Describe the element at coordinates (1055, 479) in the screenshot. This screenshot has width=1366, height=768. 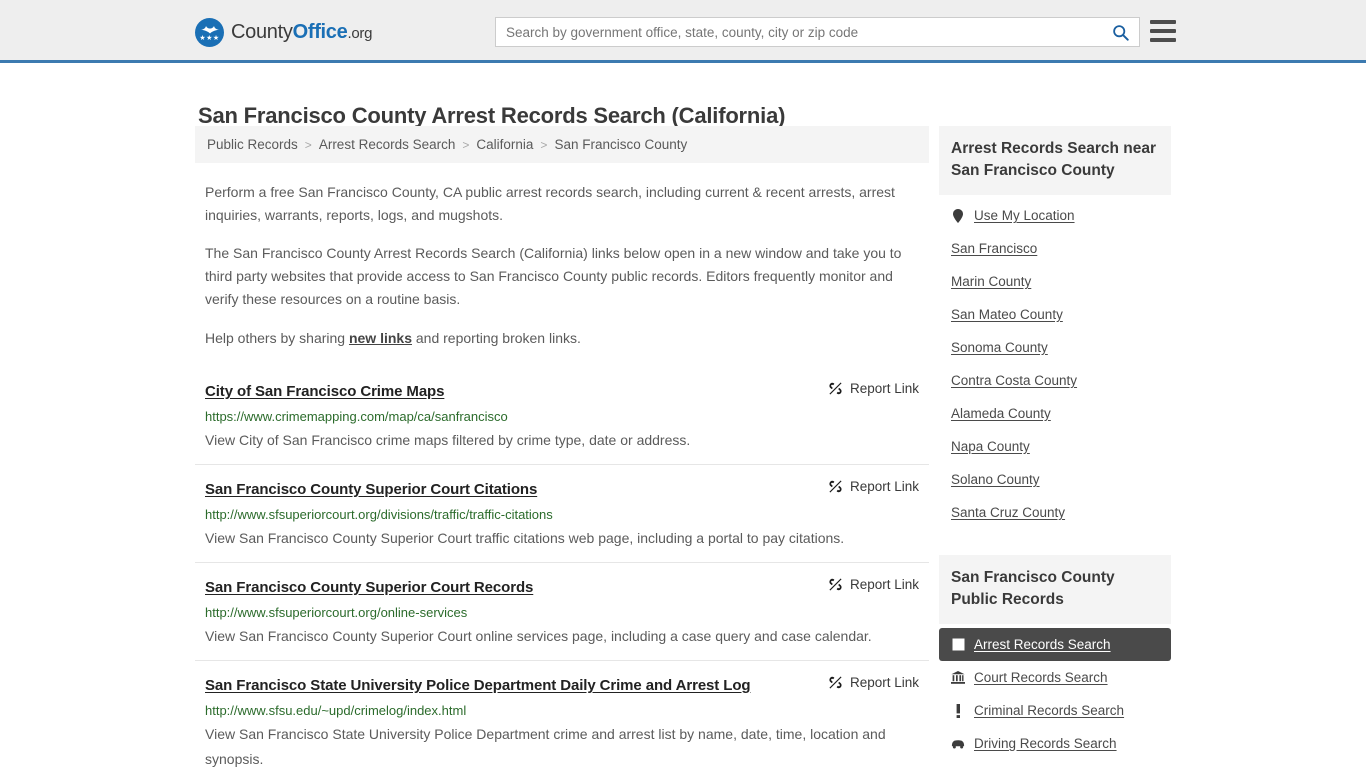
I see `sidebar-item-solano-county: Solano County` at that location.